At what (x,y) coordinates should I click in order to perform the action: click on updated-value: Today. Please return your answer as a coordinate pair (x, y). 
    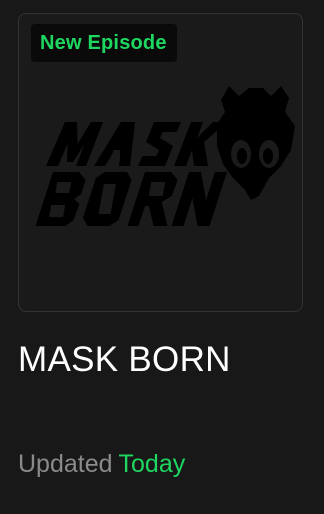
    Looking at the image, I should click on (152, 464).